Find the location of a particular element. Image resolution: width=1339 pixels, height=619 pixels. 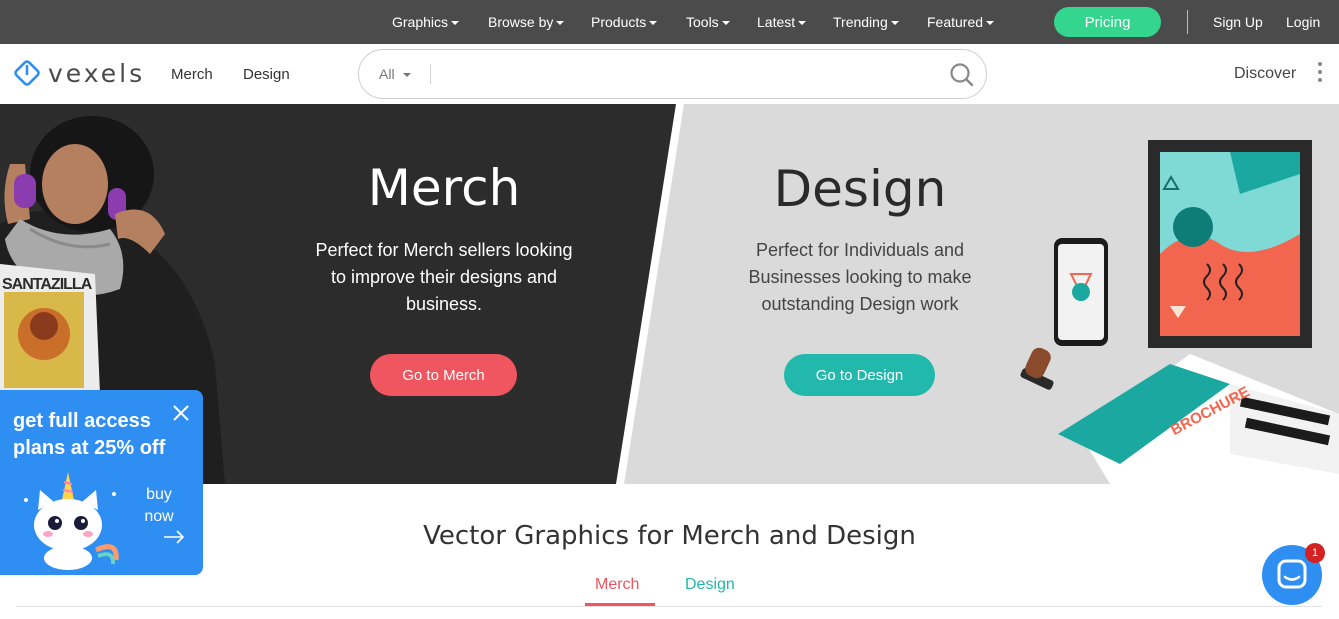

design-description-line: outstanding Design work is located at coordinates (860, 304).